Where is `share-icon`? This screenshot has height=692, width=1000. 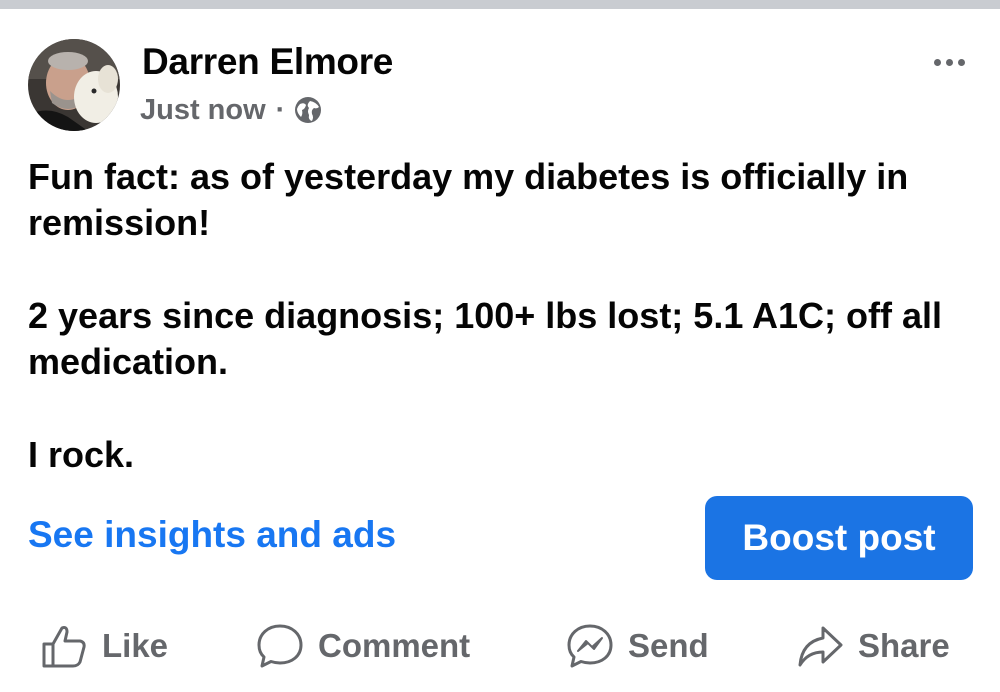
share-icon is located at coordinates (820, 646).